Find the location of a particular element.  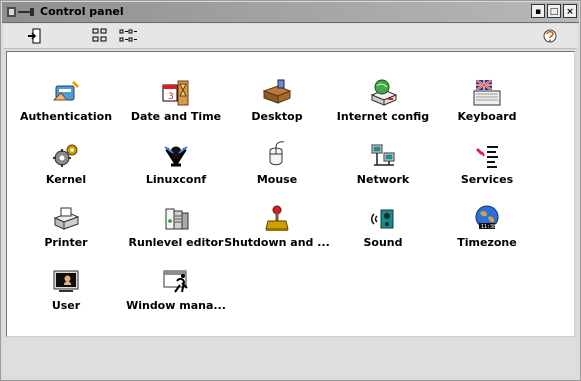

desktop-icon is located at coordinates (277, 91).